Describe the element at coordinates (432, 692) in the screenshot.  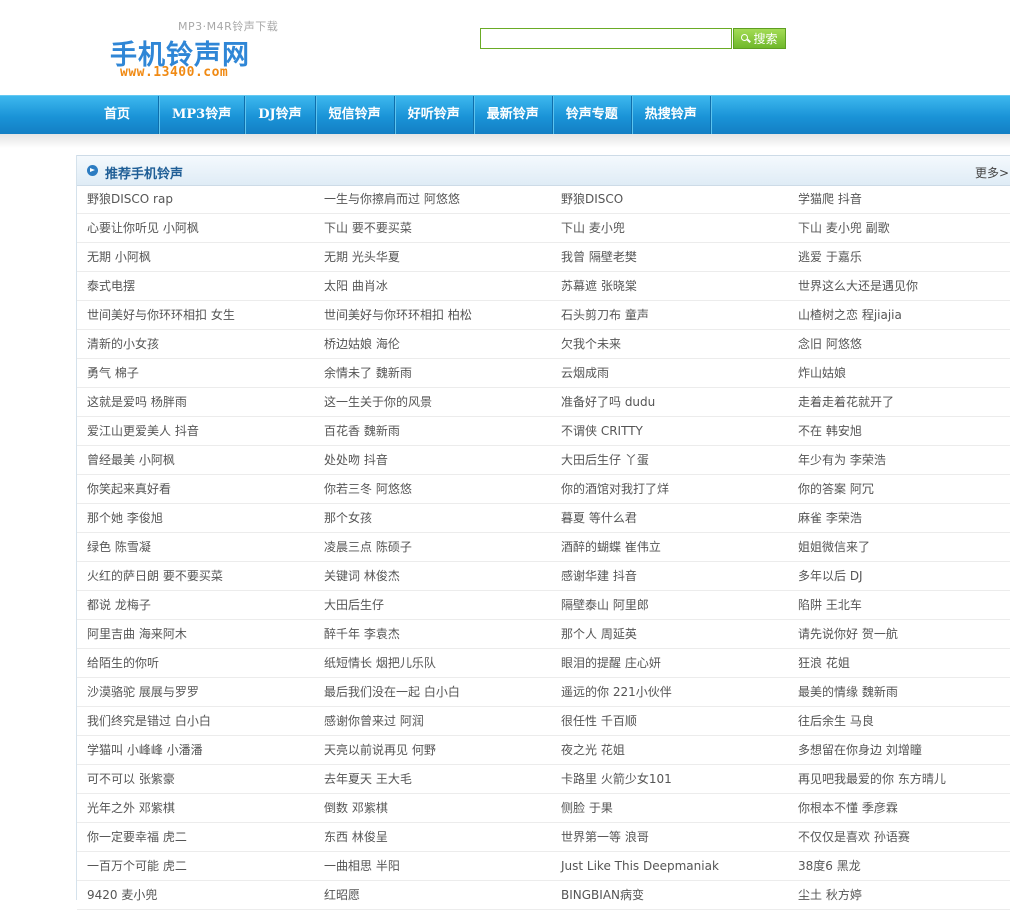
I see `ringtone-link: 最后我们没在一起 白小白` at that location.